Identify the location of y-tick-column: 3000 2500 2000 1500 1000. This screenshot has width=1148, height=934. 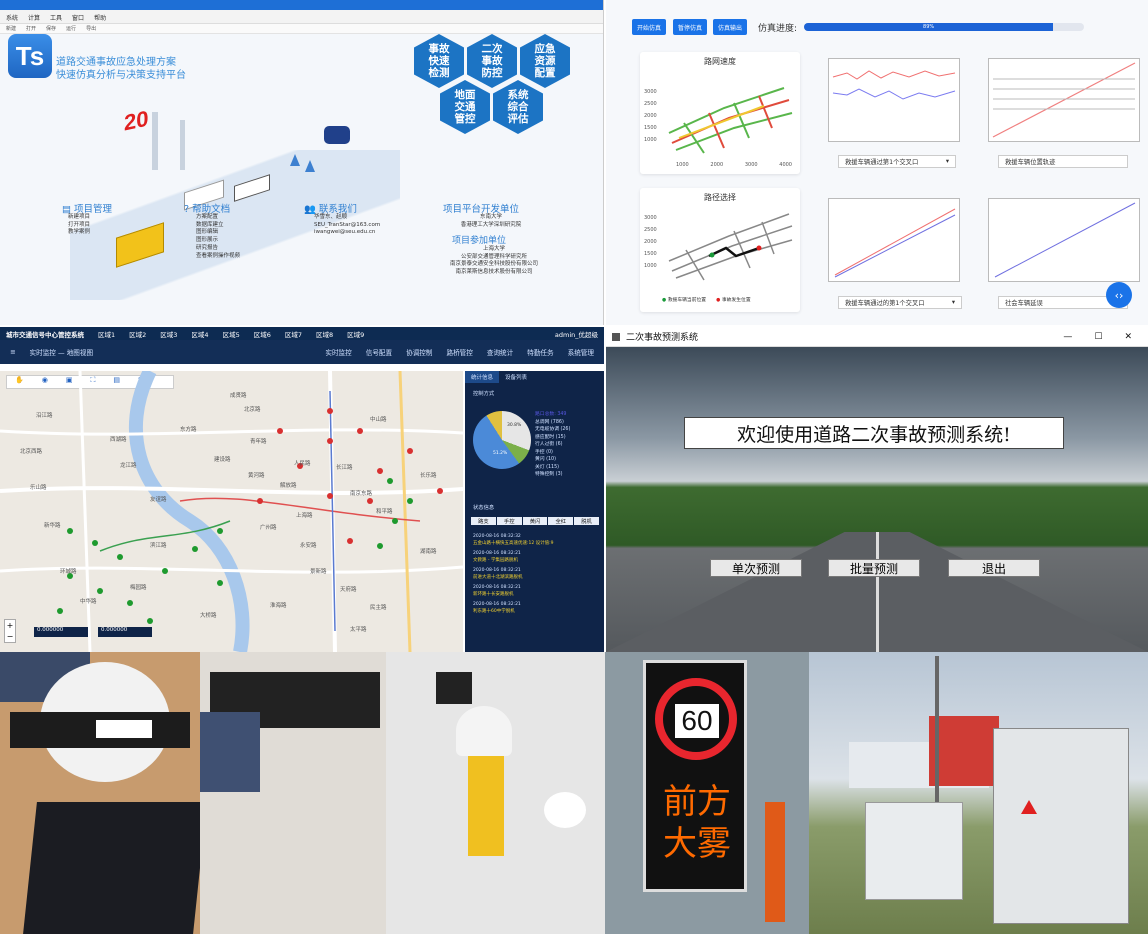
(650, 242).